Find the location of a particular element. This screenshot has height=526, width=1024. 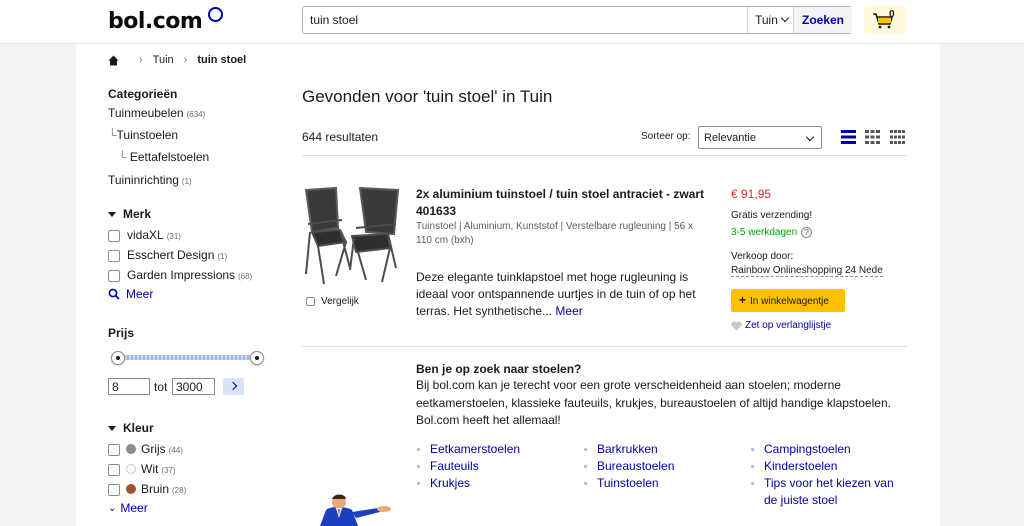

breadcrumb-current: tuin stoel is located at coordinates (222, 60).